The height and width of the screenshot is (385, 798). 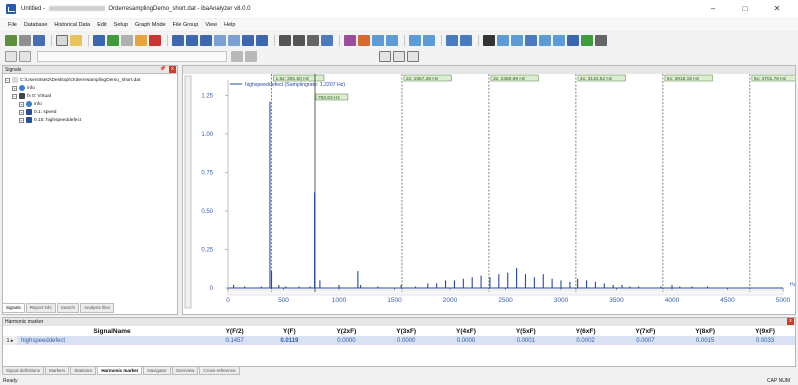 What do you see at coordinates (399, 56) in the screenshot?
I see `page-copy-icon` at bounding box center [399, 56].